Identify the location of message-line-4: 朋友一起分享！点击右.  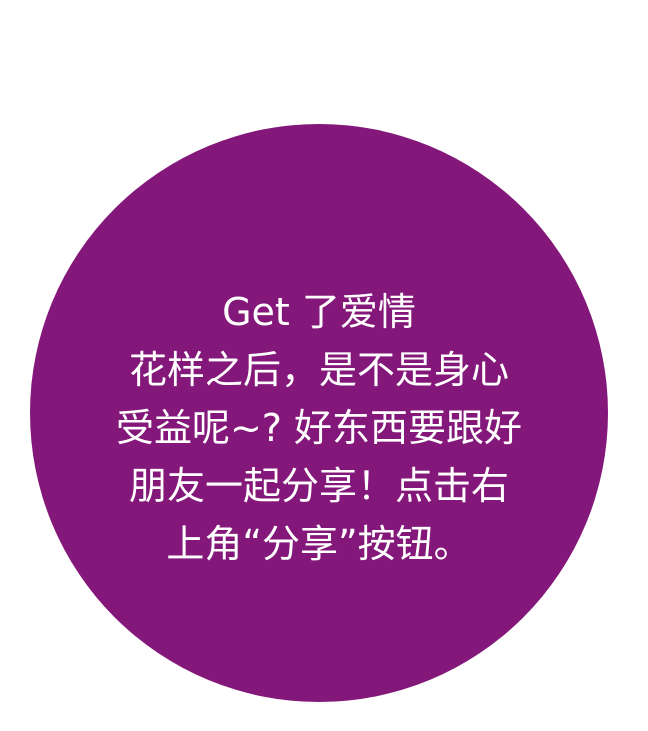
(318, 486).